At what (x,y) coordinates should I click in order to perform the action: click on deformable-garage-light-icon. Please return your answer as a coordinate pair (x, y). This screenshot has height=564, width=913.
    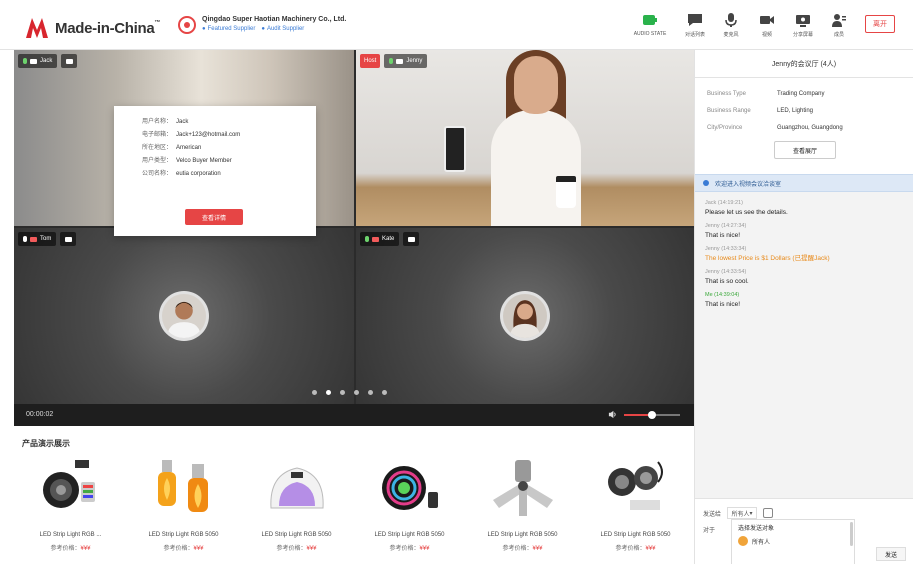
    Looking at the image, I should click on (522, 488).